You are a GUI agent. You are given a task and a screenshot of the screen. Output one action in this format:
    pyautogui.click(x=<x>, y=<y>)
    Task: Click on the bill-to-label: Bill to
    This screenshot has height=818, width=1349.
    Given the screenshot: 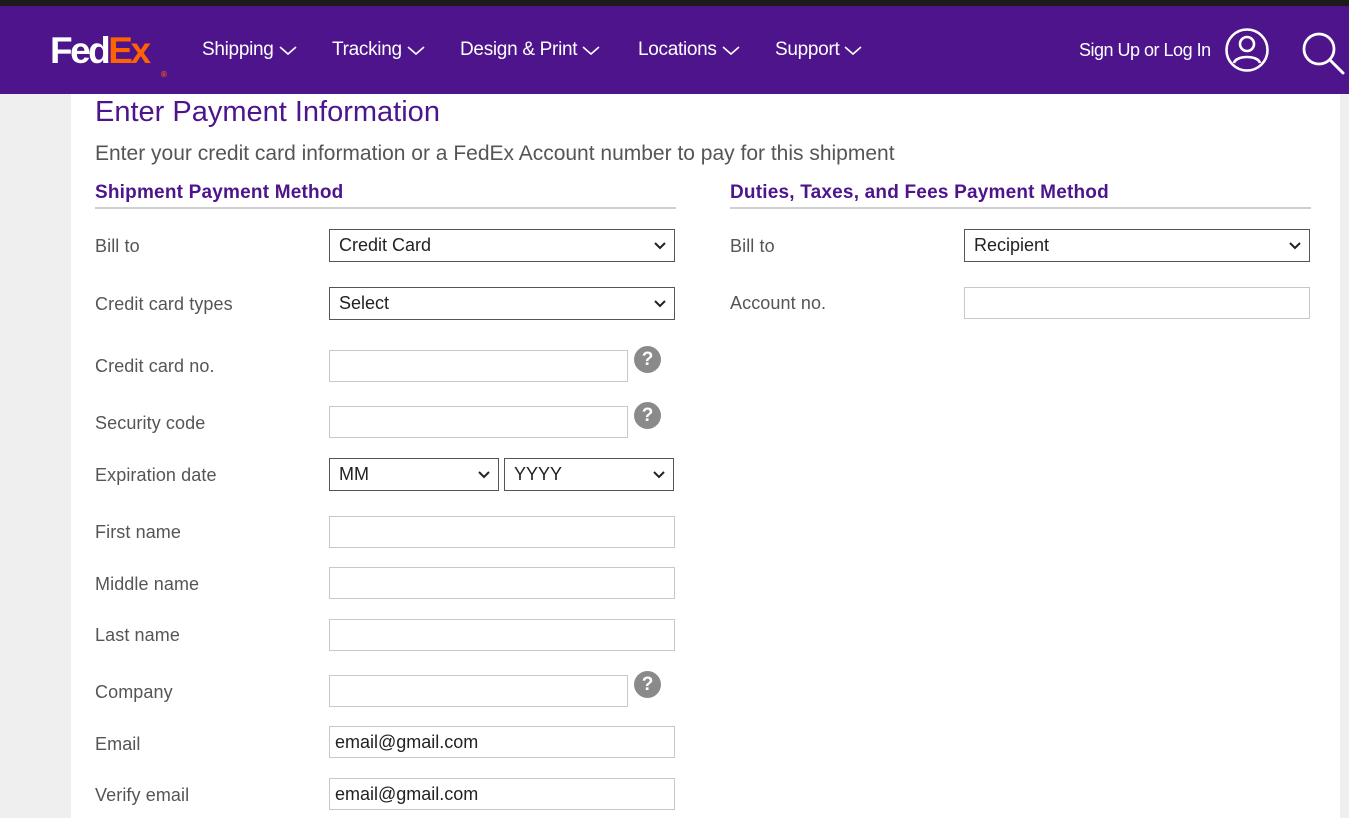 What is the action you would take?
    pyautogui.click(x=117, y=246)
    